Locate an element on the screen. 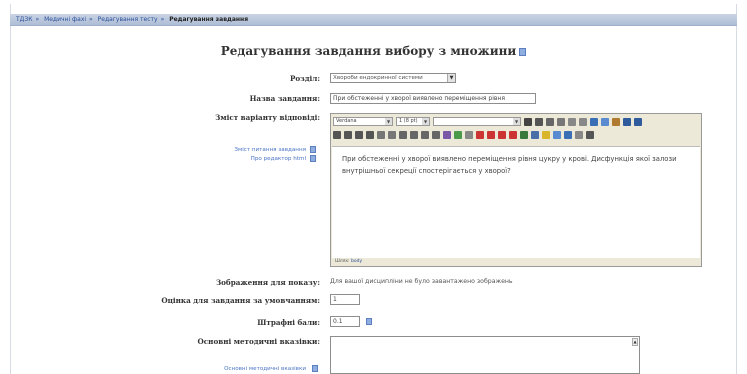 This screenshot has width=747, height=374. justify-icon is located at coordinates (370, 134).